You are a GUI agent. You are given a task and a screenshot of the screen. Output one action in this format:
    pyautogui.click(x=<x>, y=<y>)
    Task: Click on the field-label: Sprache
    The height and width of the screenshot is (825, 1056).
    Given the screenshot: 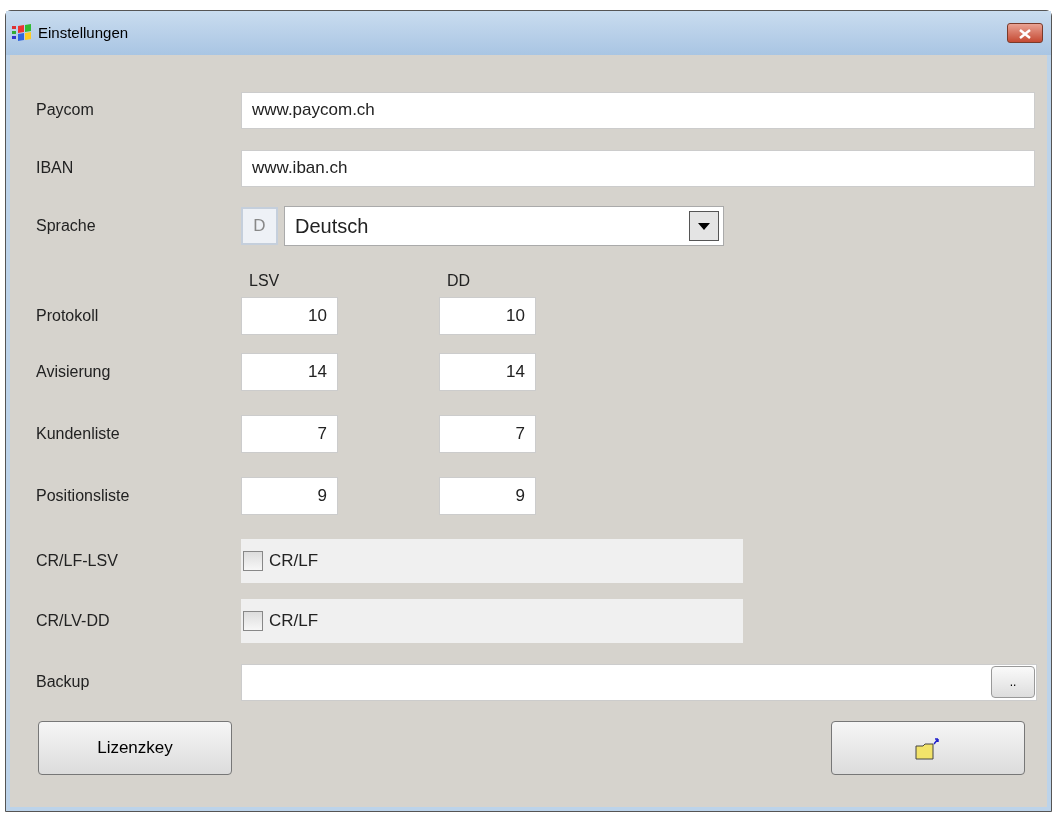 What is the action you would take?
    pyautogui.click(x=66, y=226)
    